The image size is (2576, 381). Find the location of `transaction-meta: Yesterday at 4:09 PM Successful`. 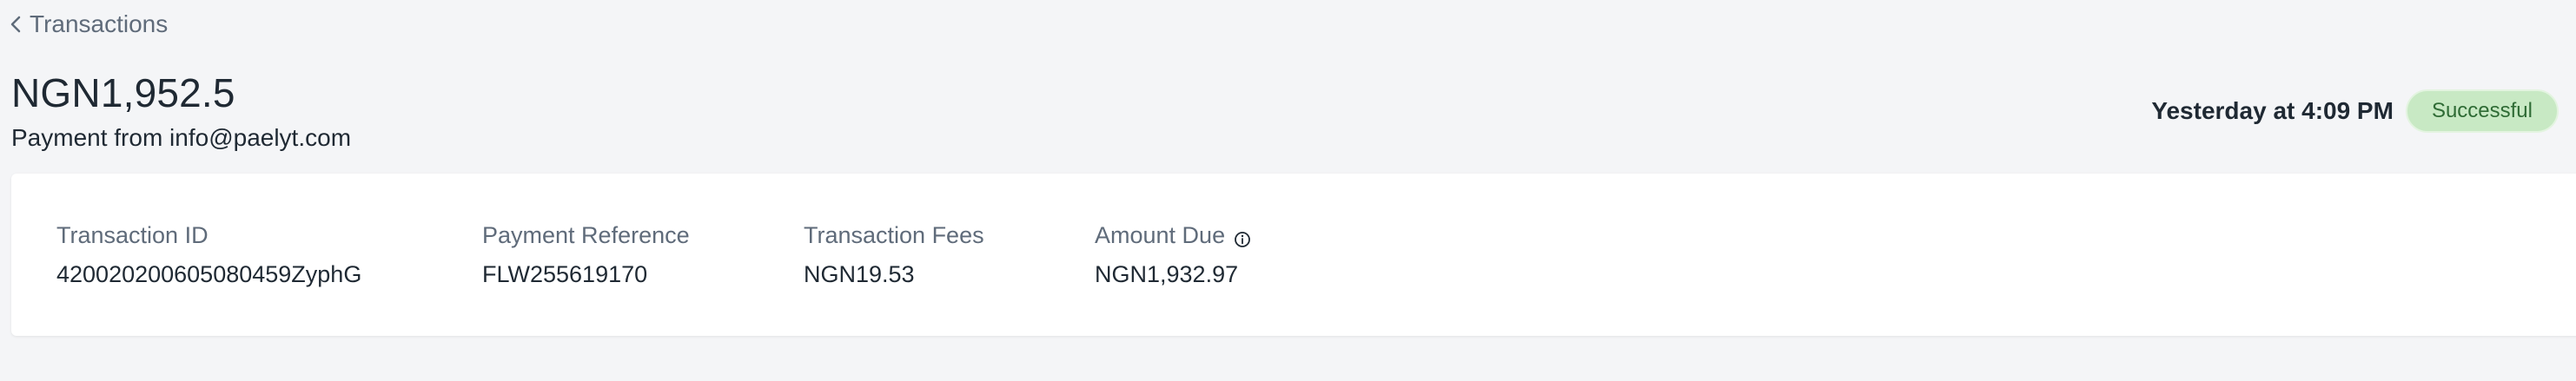

transaction-meta: Yesterday at 4:09 PM Successful is located at coordinates (2355, 111).